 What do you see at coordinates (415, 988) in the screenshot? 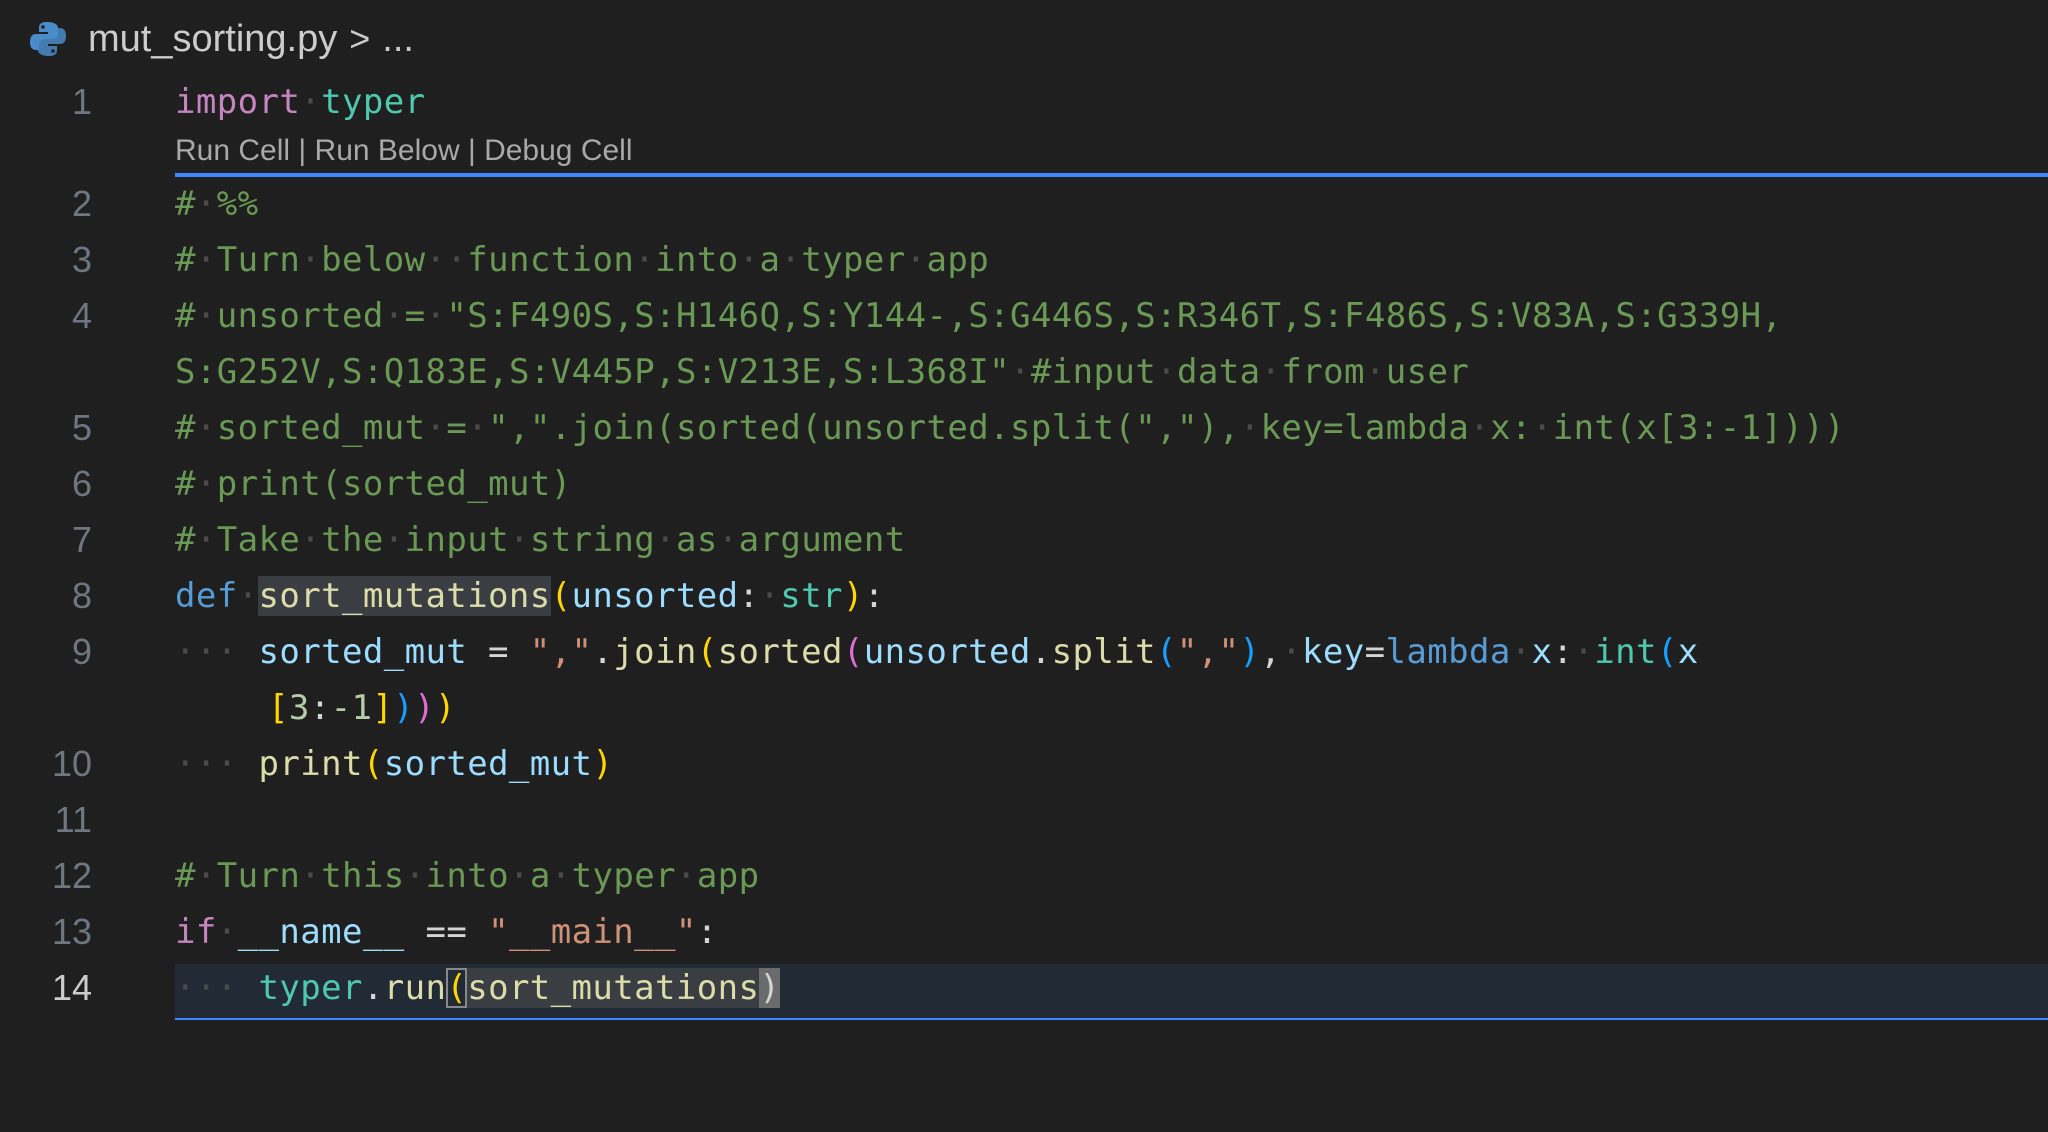
I see `method: run` at bounding box center [415, 988].